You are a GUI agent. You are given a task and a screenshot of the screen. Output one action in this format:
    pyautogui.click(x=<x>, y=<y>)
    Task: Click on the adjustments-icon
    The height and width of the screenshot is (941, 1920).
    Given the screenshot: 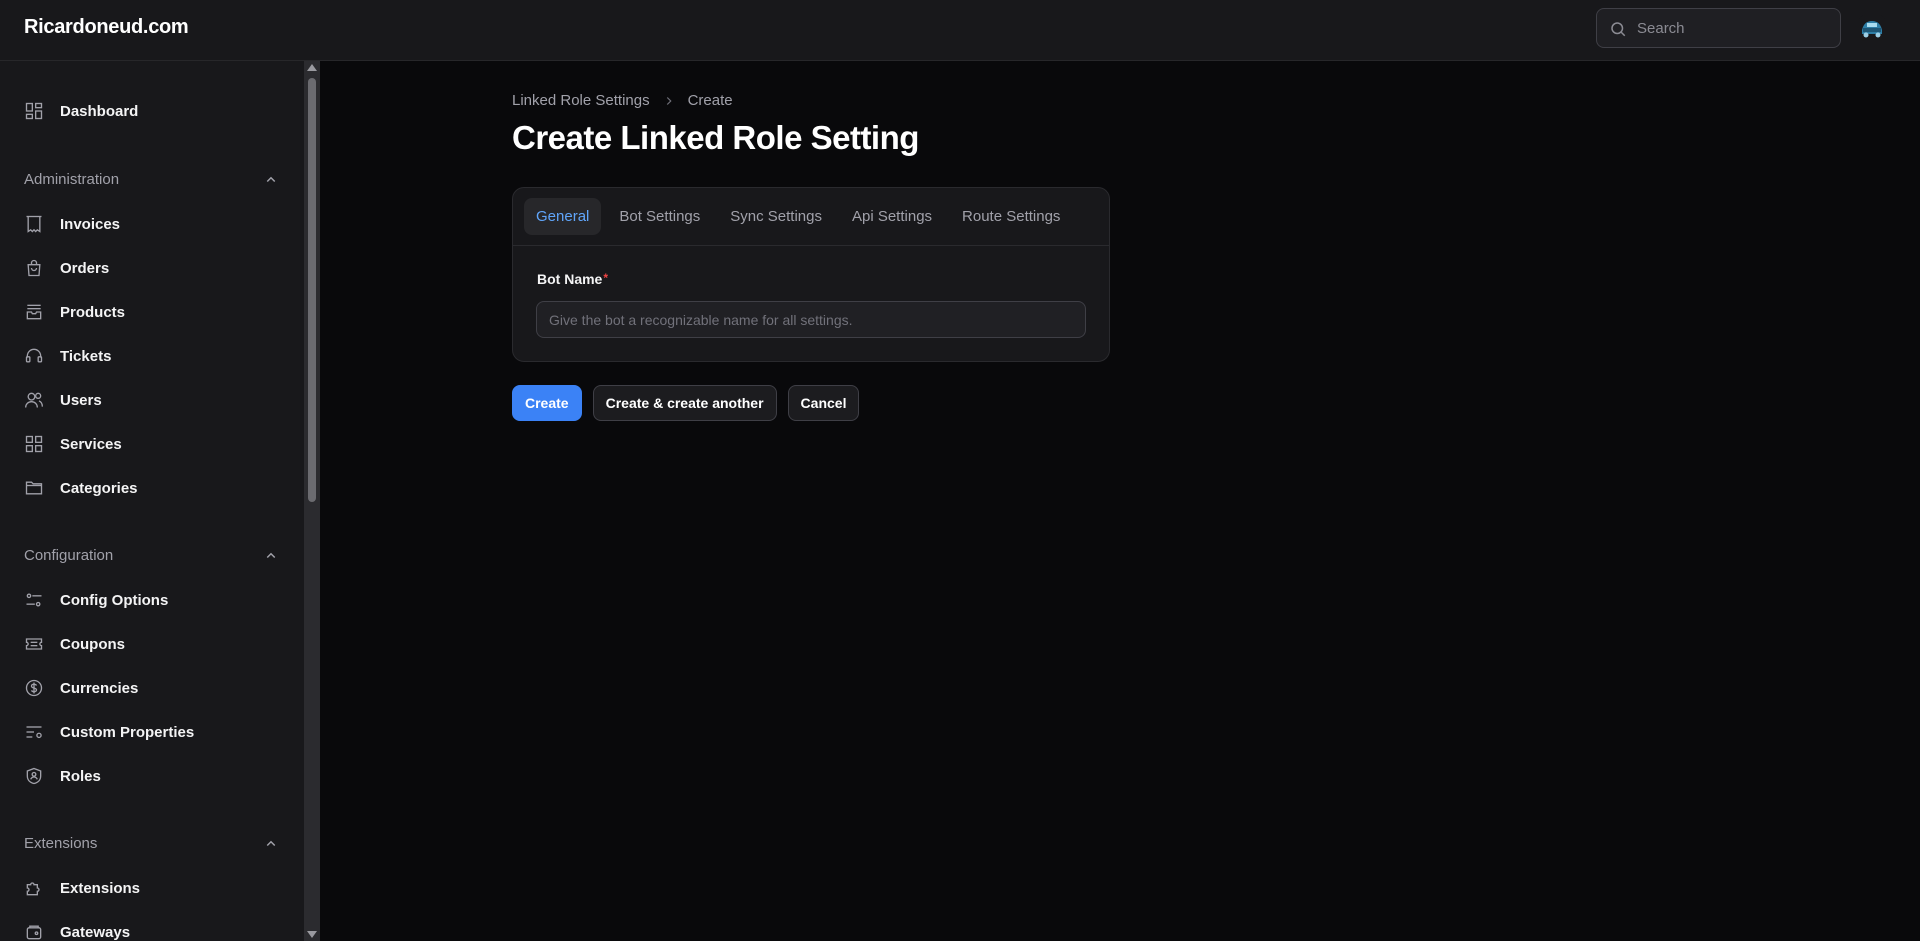 What is the action you would take?
    pyautogui.click(x=34, y=600)
    